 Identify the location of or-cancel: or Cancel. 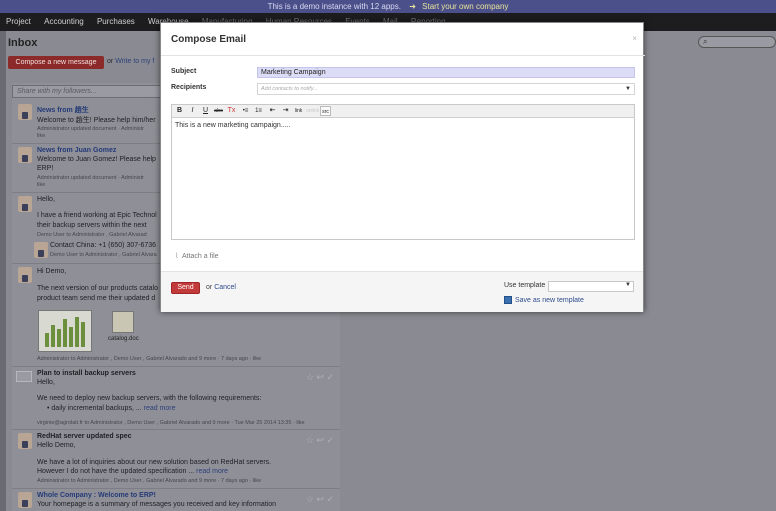
(221, 287).